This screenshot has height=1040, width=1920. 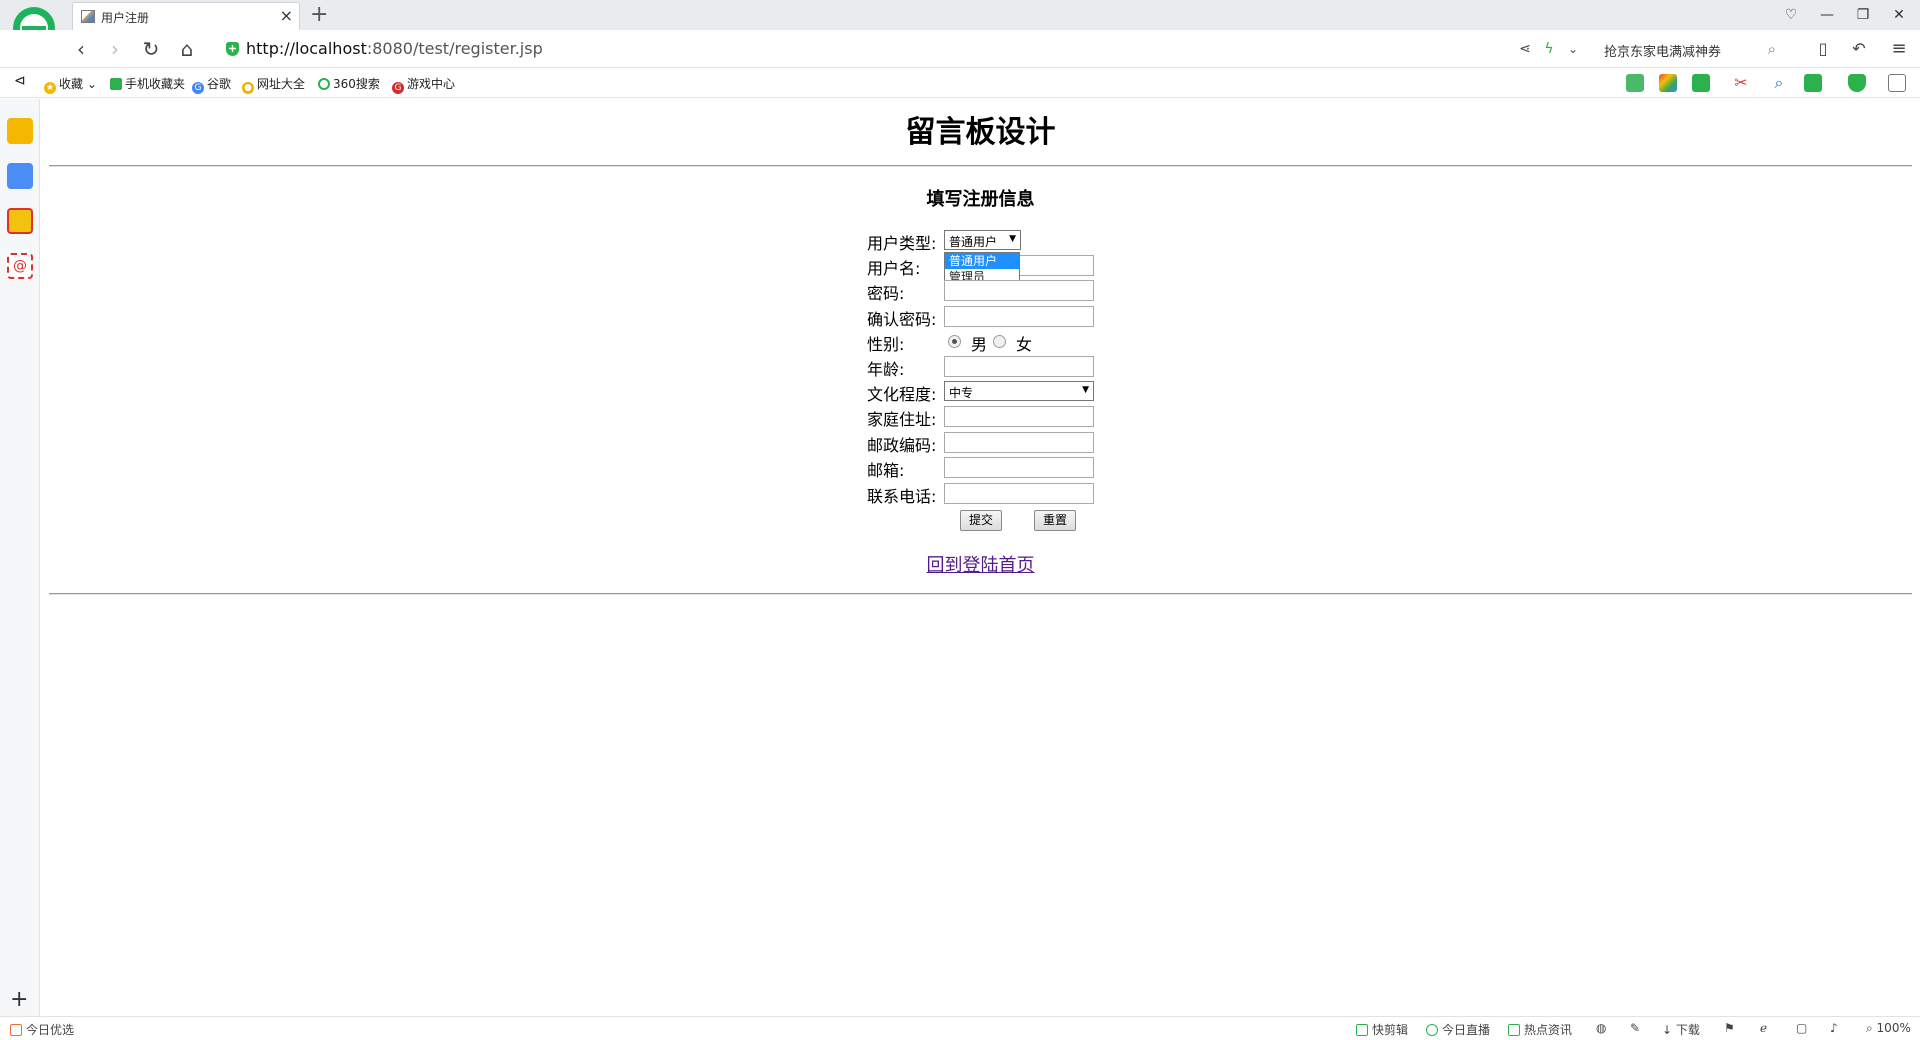 I want to click on top-divider, so click(x=980, y=166).